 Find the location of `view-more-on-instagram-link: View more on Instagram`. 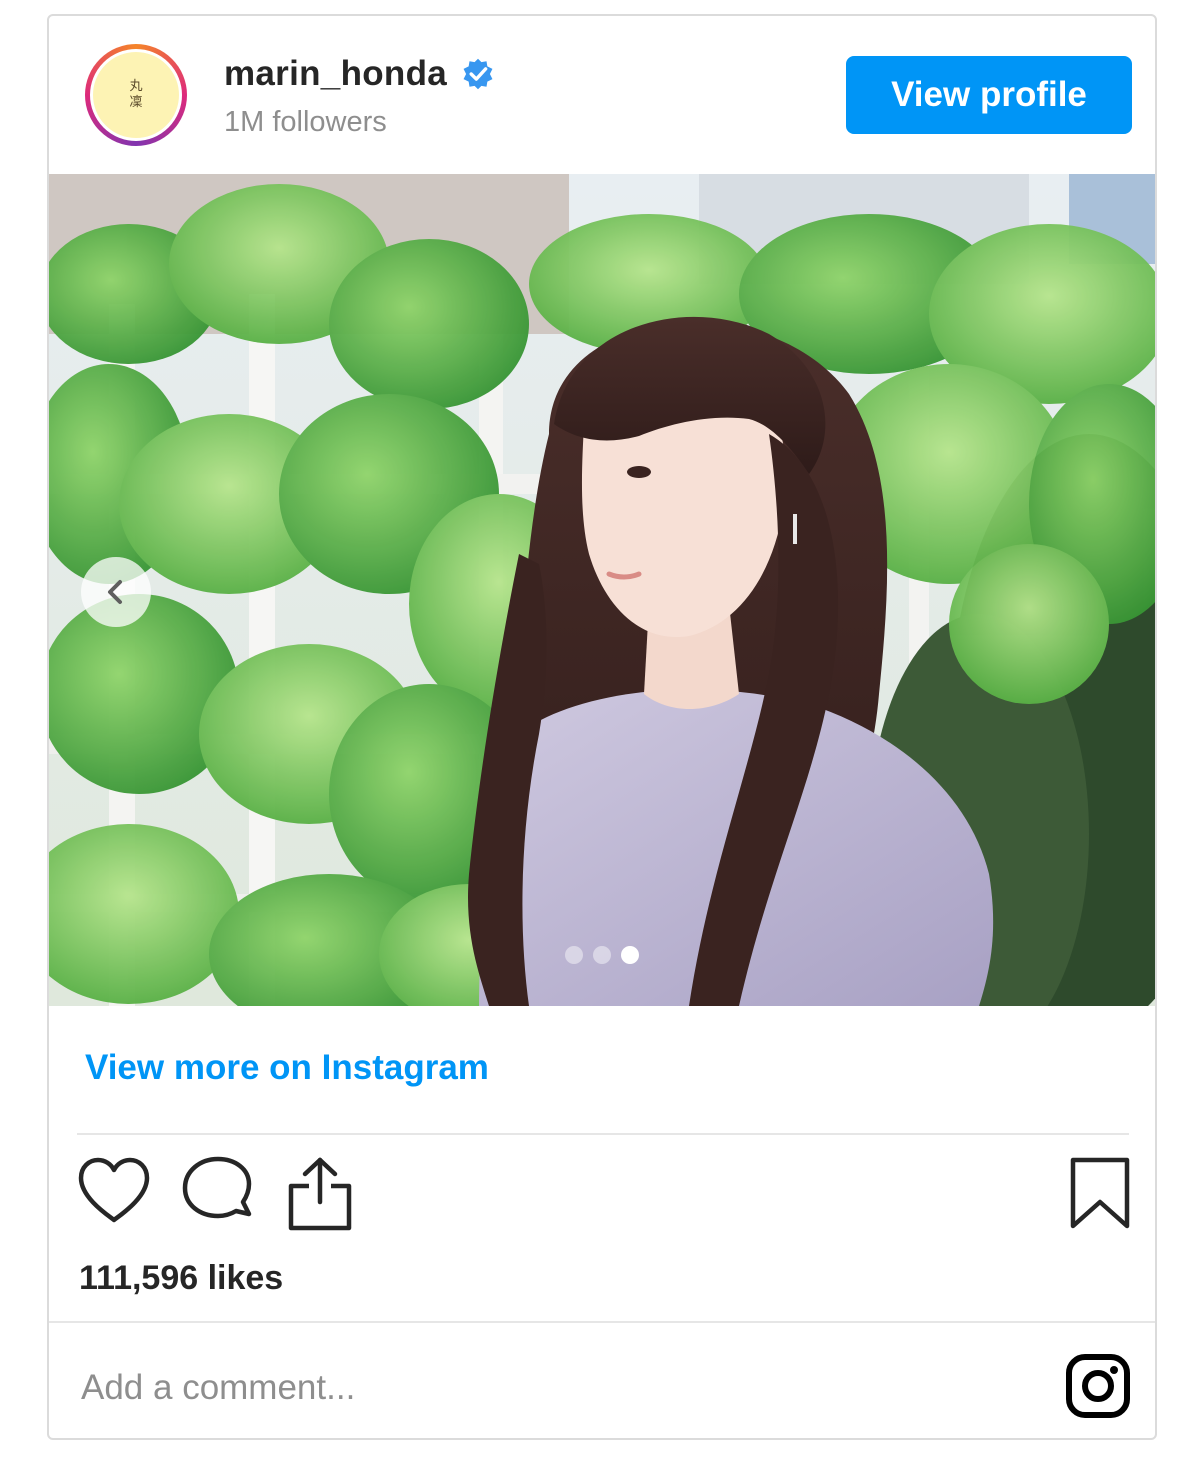

view-more-on-instagram-link: View more on Instagram is located at coordinates (287, 1068).